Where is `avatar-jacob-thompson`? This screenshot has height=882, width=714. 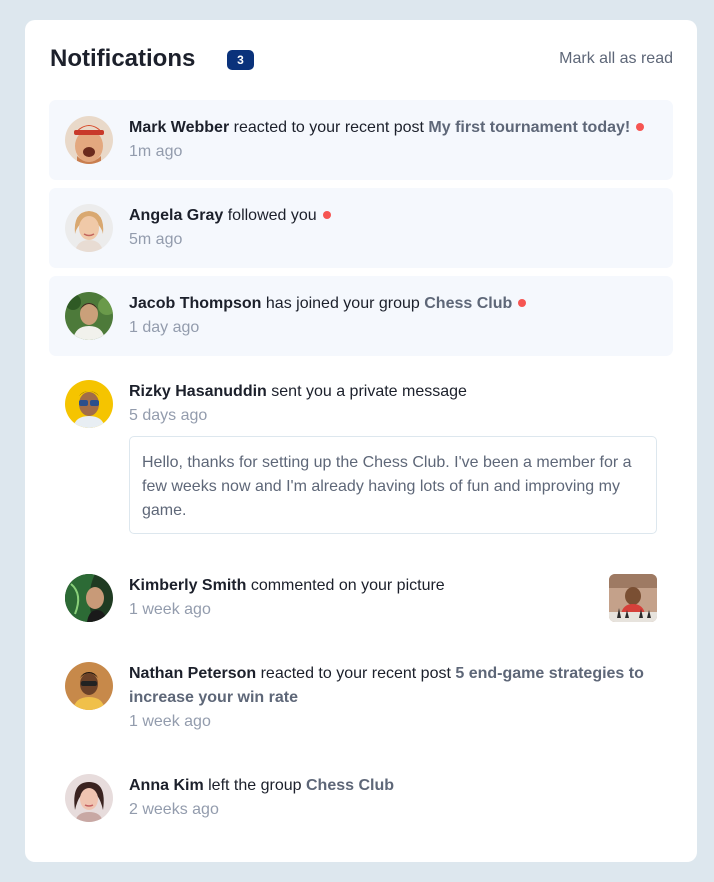 avatar-jacob-thompson is located at coordinates (89, 316).